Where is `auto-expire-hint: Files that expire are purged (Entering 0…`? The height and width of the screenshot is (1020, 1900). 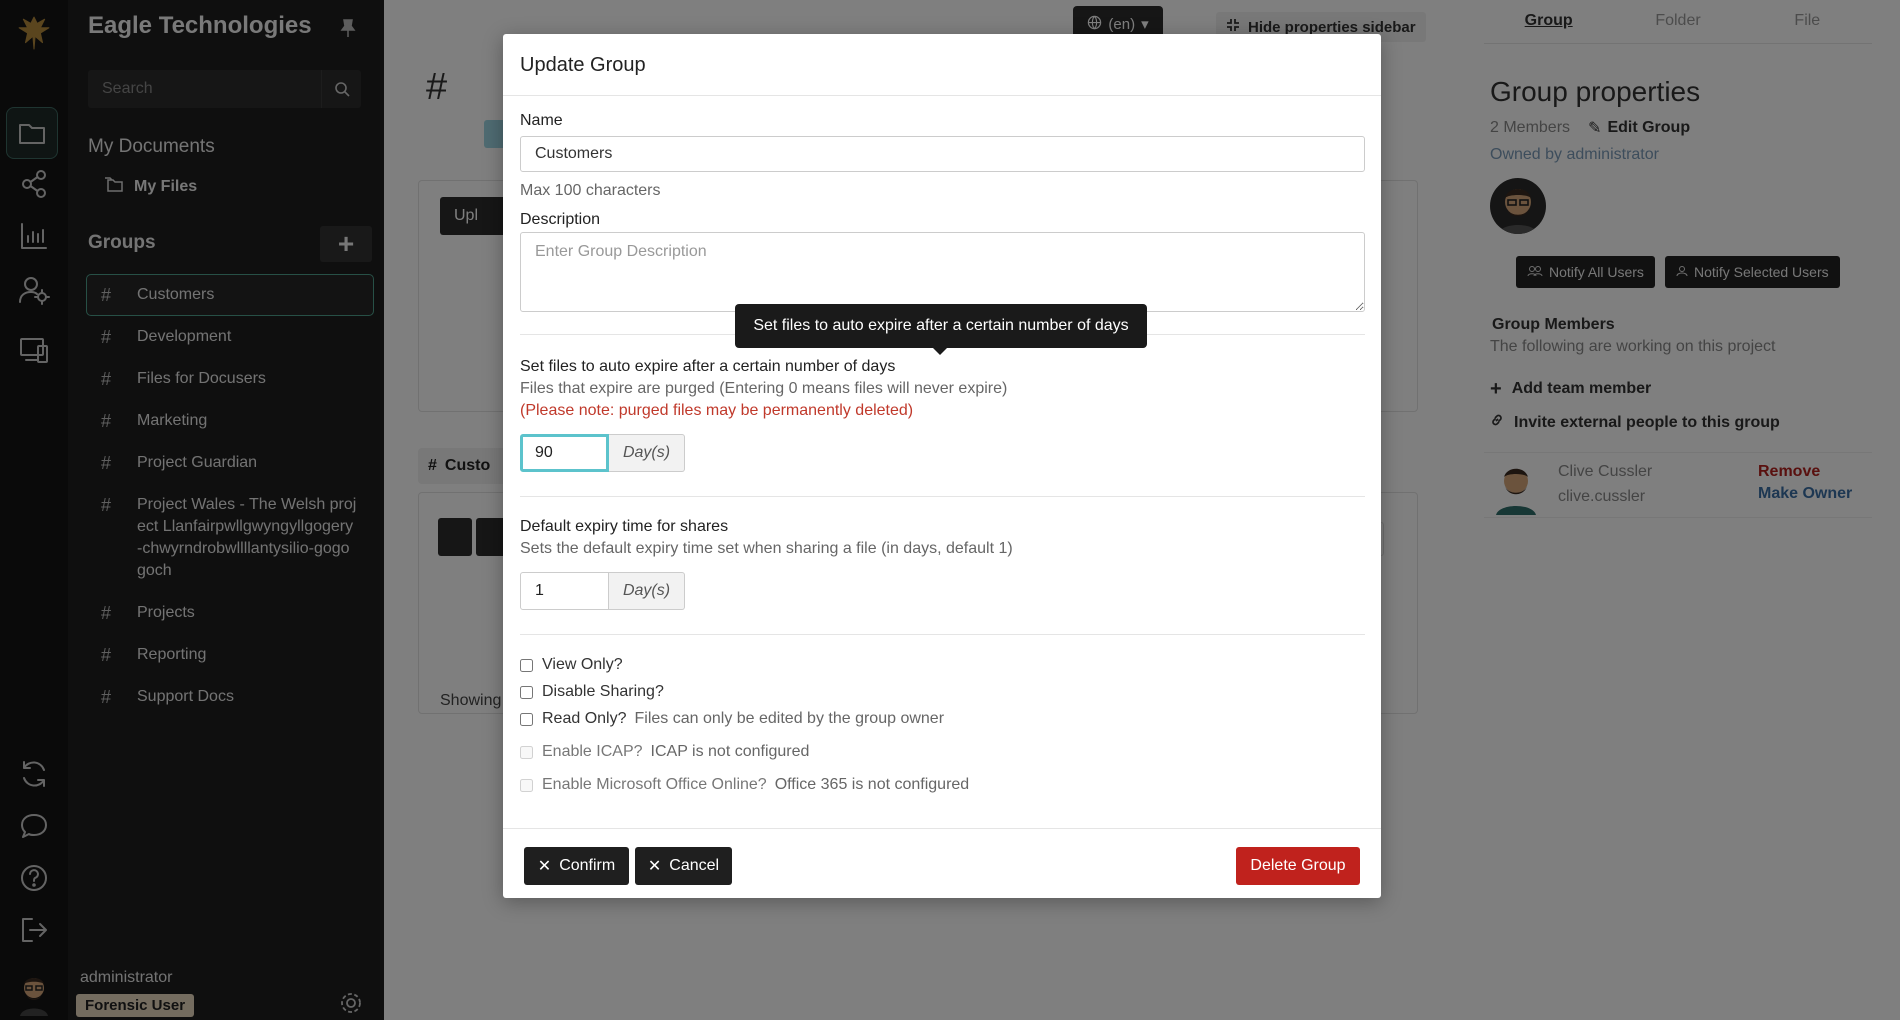 auto-expire-hint: Files that expire are purged (Entering 0… is located at coordinates (764, 388).